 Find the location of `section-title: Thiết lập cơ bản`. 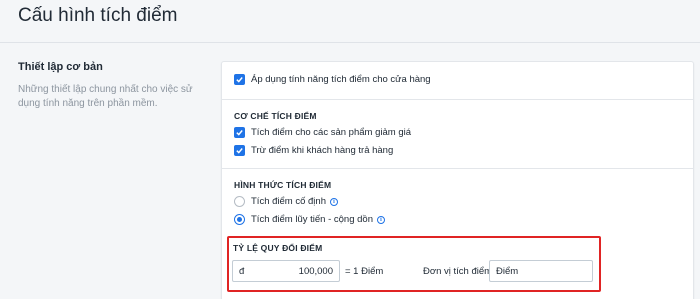

section-title: Thiết lập cơ bản is located at coordinates (60, 67).